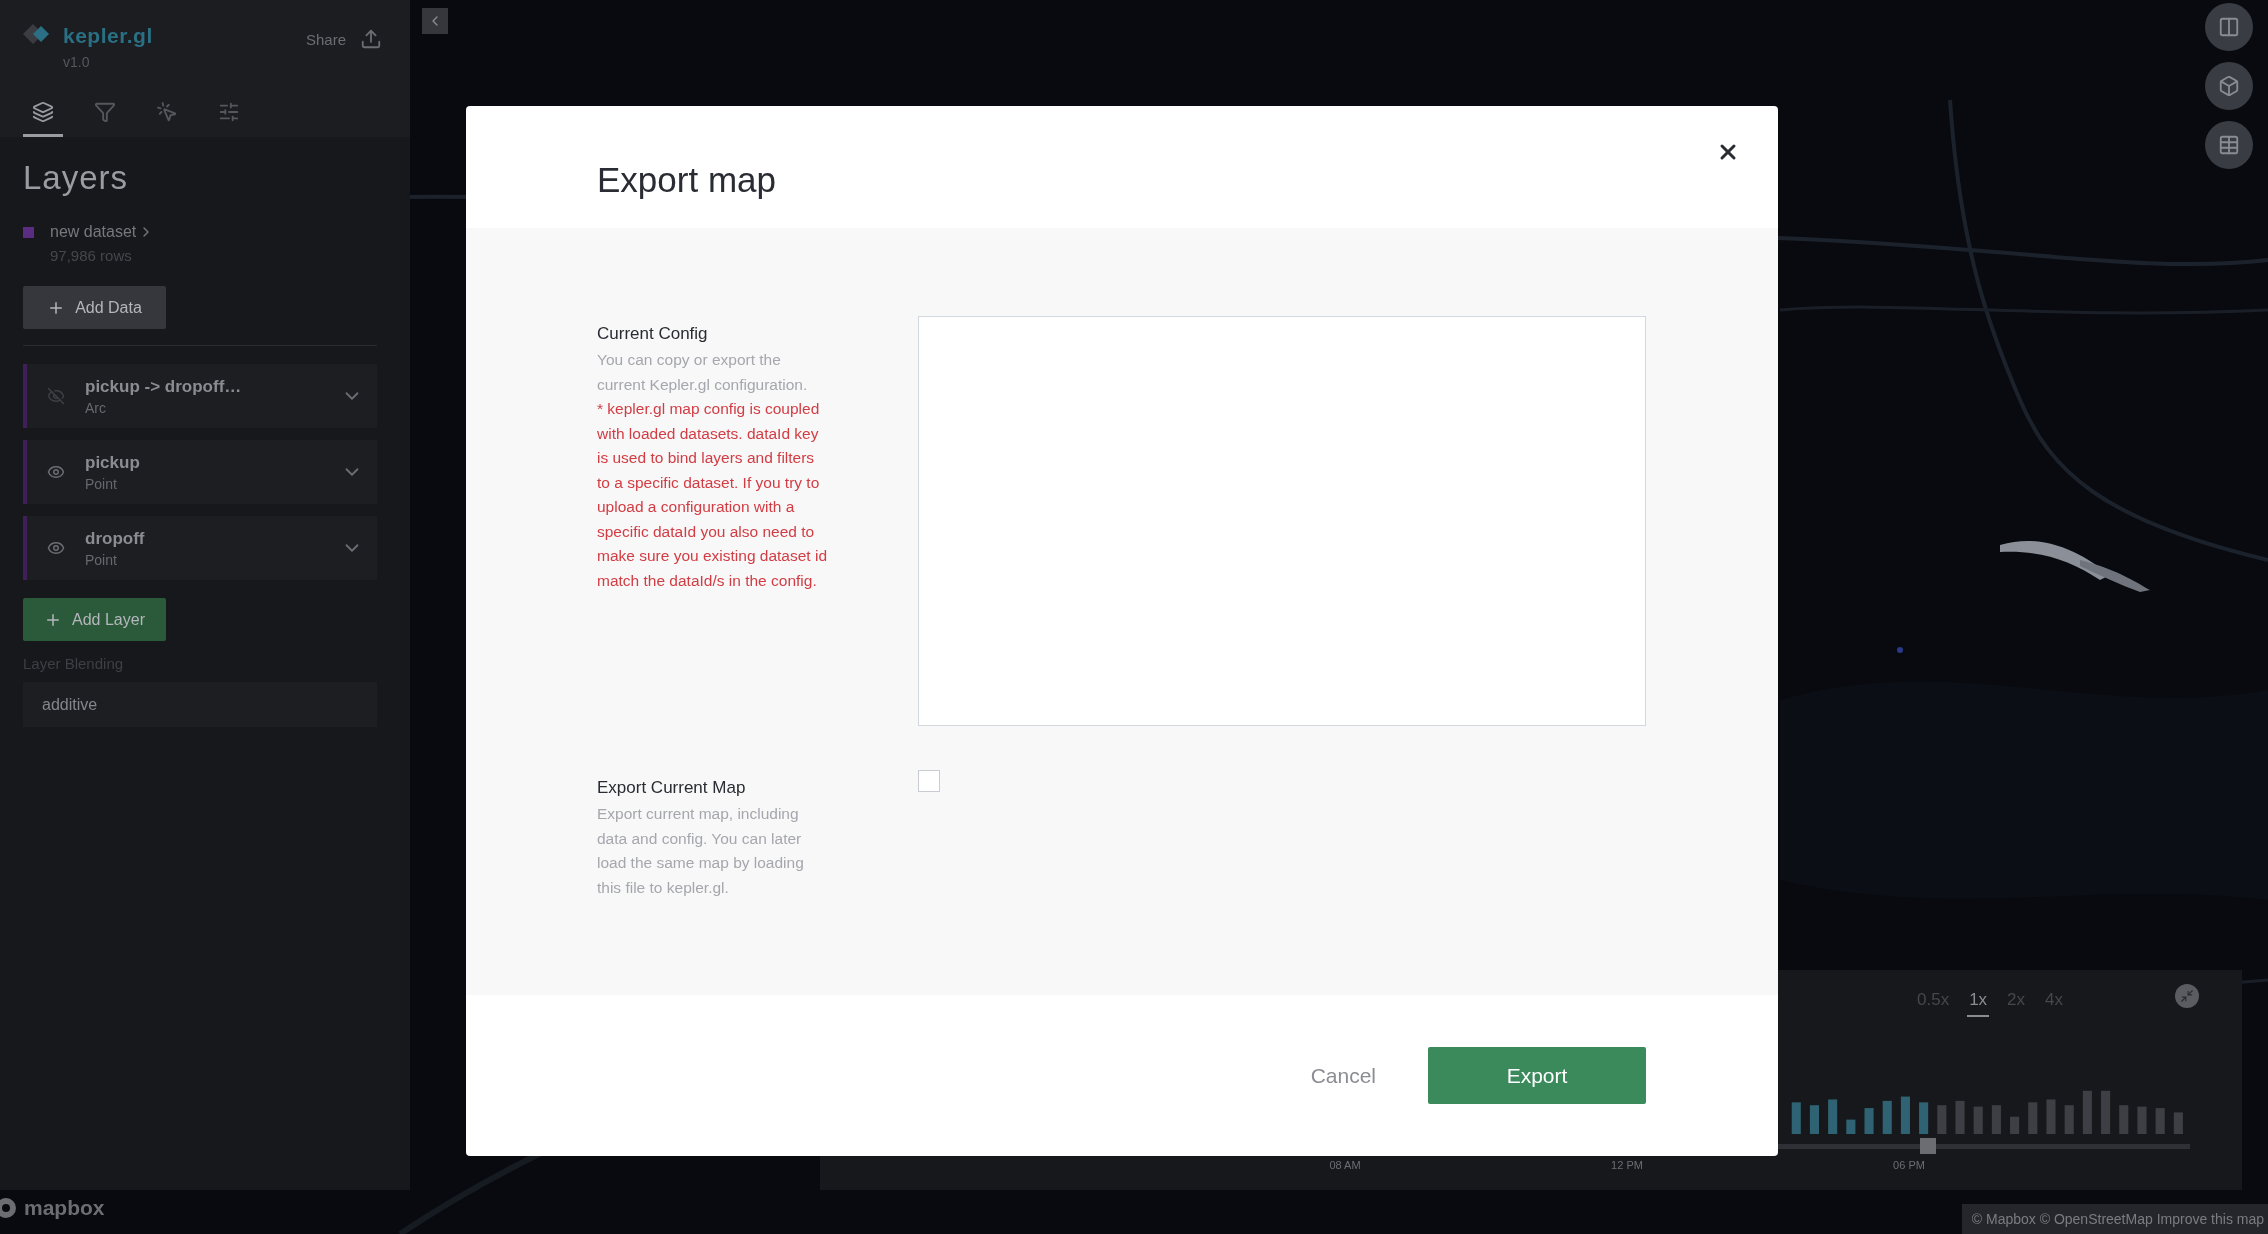 The height and width of the screenshot is (1234, 2268). What do you see at coordinates (687, 180) in the screenshot?
I see `dialog-title: Export map` at bounding box center [687, 180].